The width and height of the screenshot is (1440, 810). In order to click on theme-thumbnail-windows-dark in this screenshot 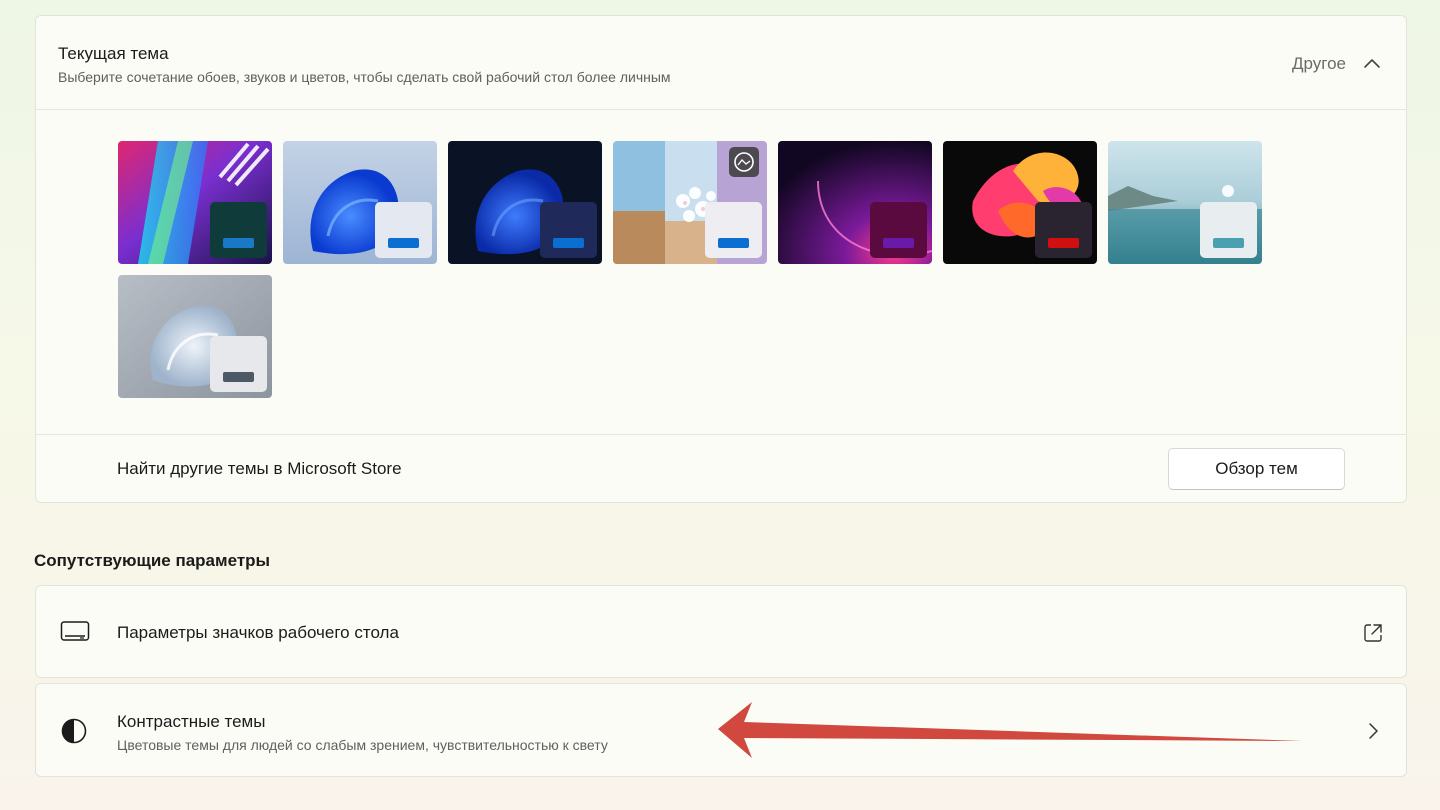, I will do `click(525, 202)`.